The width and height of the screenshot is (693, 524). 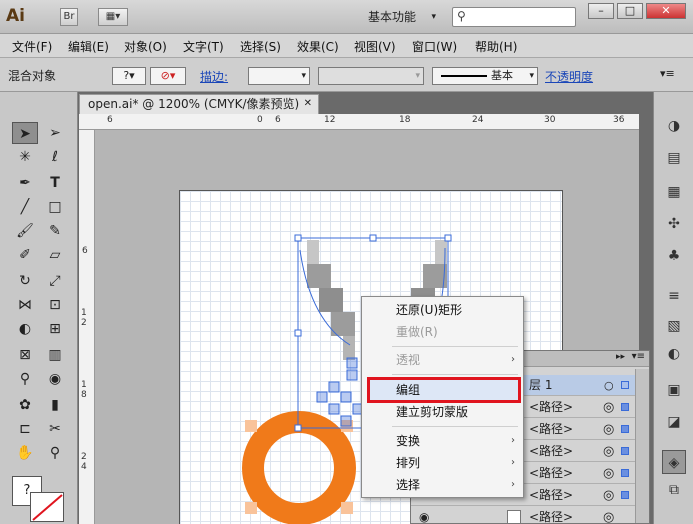 What do you see at coordinates (279, 76) in the screenshot?
I see `stroke-weight-field: ▾` at bounding box center [279, 76].